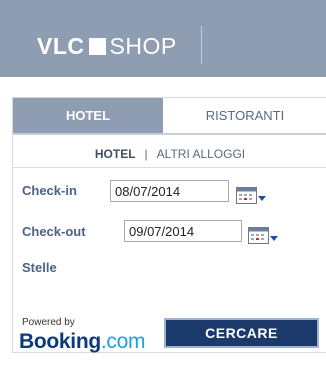  What do you see at coordinates (263, 236) in the screenshot?
I see `checkout-calendar-icon` at bounding box center [263, 236].